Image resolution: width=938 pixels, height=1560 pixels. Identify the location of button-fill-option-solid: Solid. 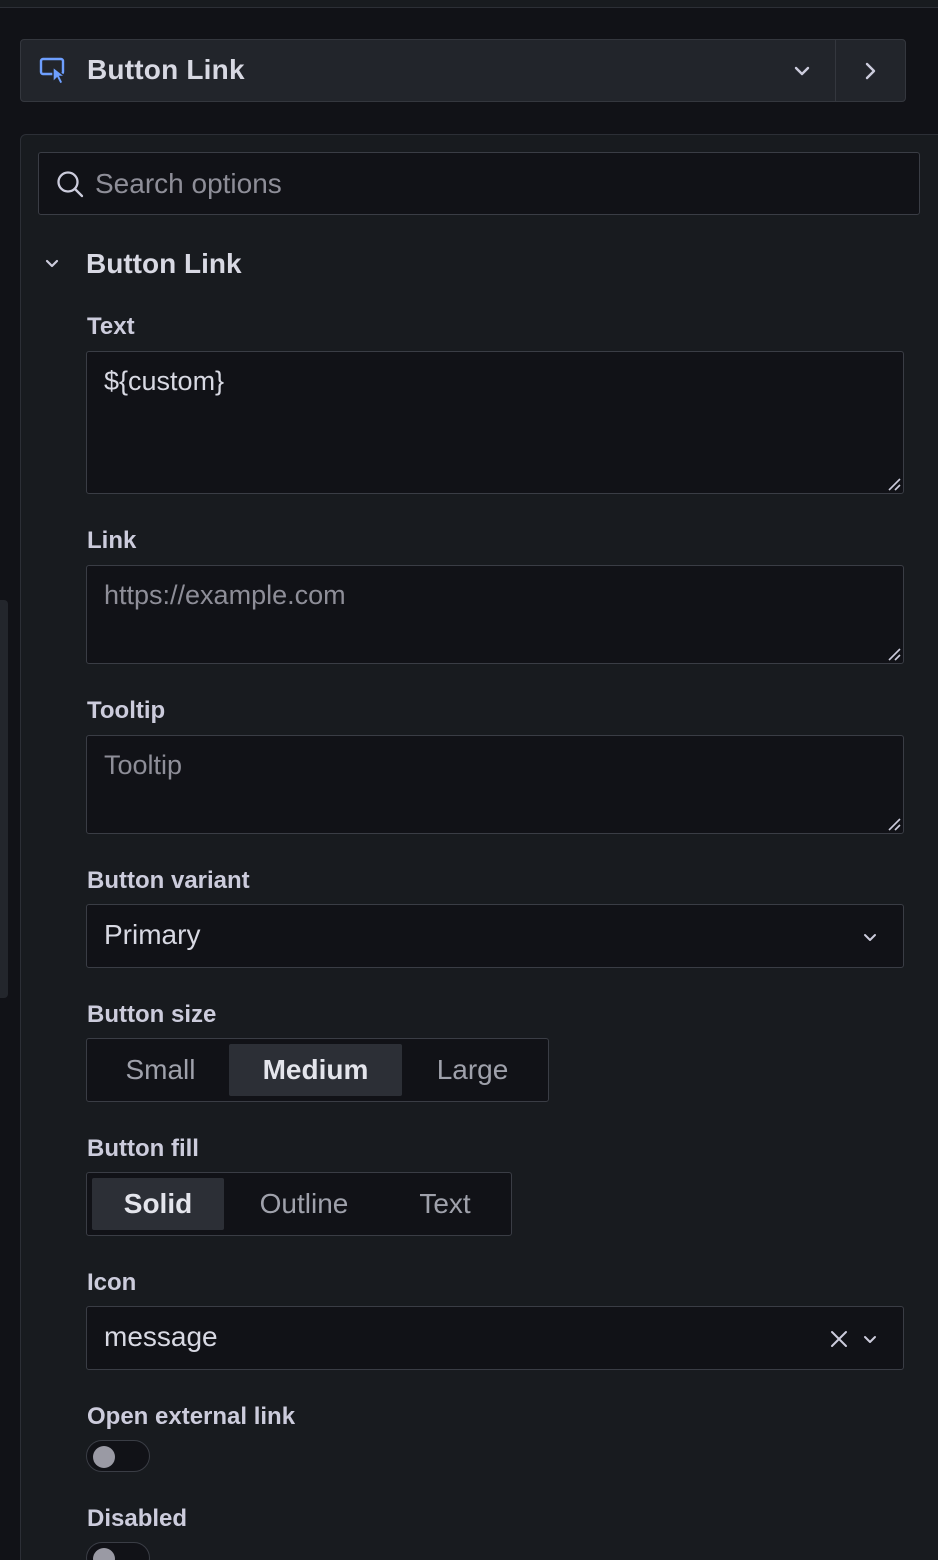
(158, 1204).